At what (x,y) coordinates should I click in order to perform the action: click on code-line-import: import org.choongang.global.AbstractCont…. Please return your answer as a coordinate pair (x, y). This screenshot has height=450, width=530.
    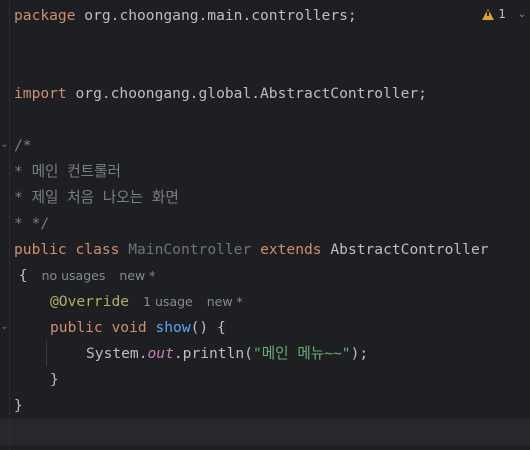
    Looking at the image, I should click on (220, 94).